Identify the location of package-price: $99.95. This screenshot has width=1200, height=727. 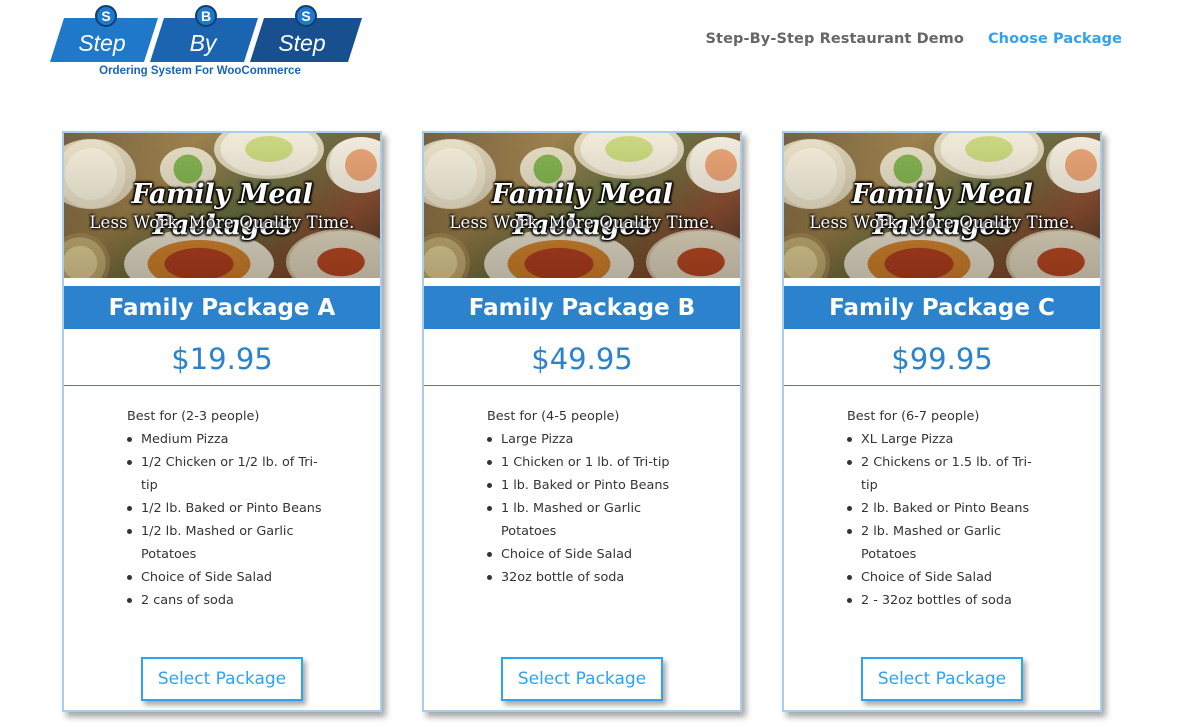
(942, 357).